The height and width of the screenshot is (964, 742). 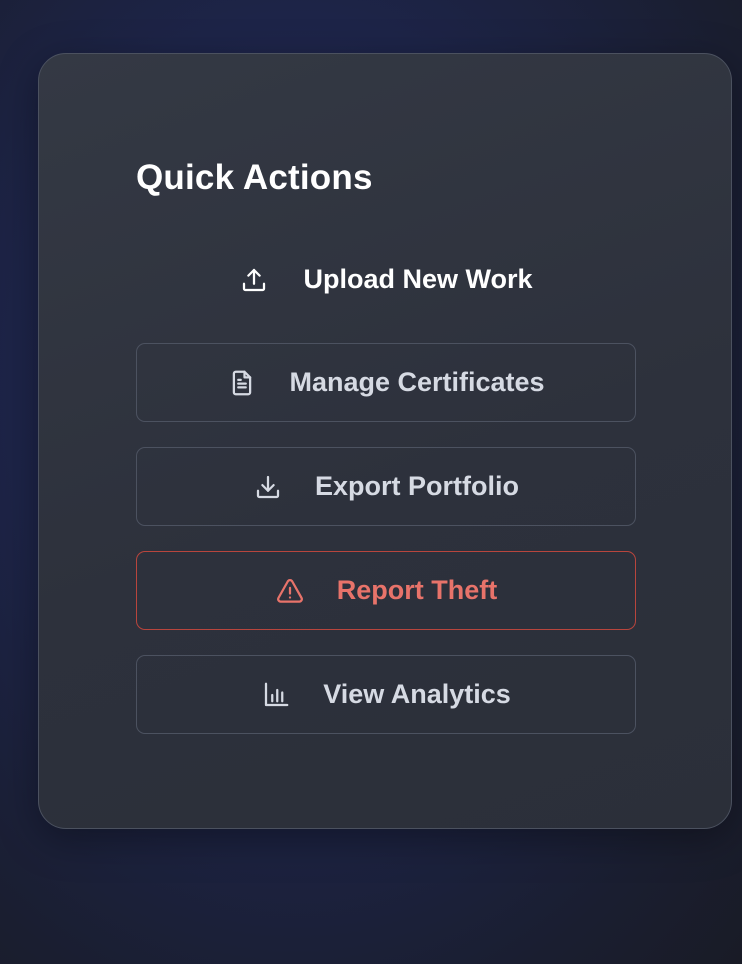 I want to click on report-theft-label: Report Theft, so click(x=417, y=590).